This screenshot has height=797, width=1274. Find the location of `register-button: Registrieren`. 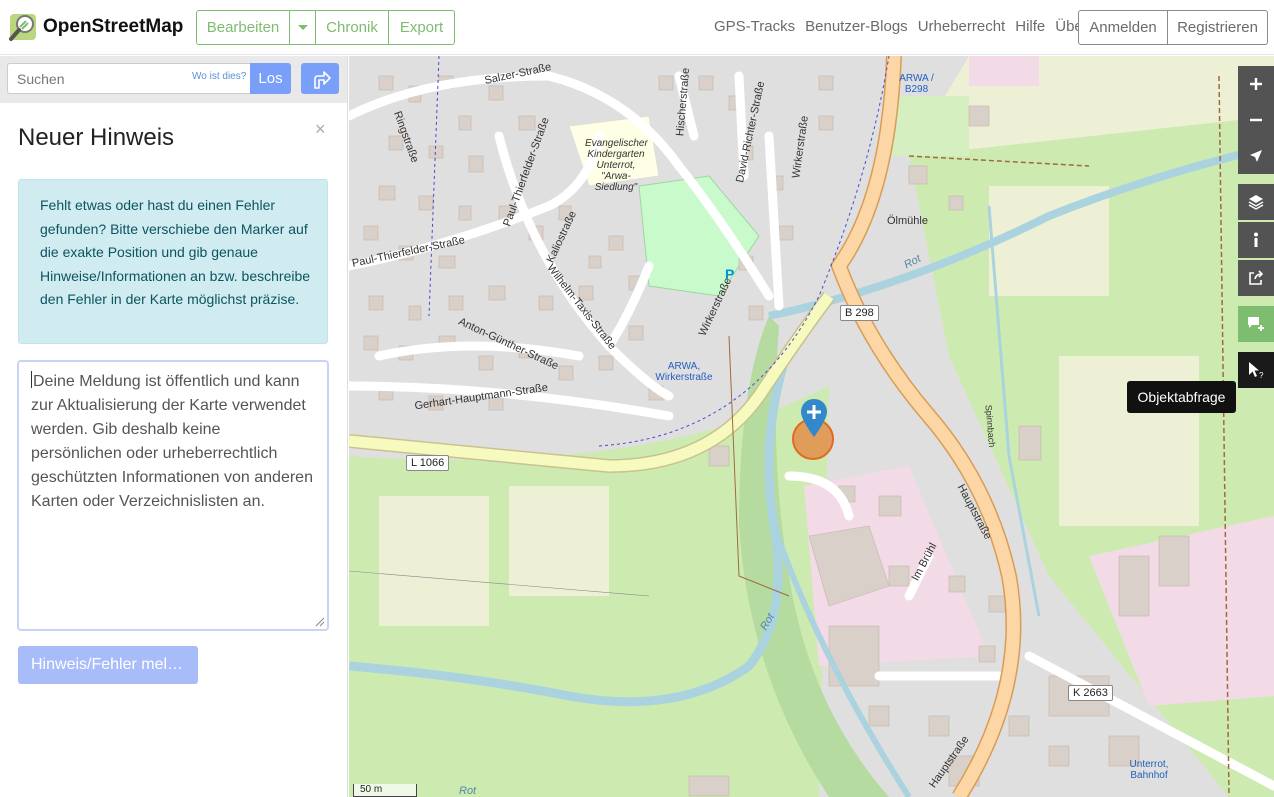

register-button: Registrieren is located at coordinates (1218, 27).